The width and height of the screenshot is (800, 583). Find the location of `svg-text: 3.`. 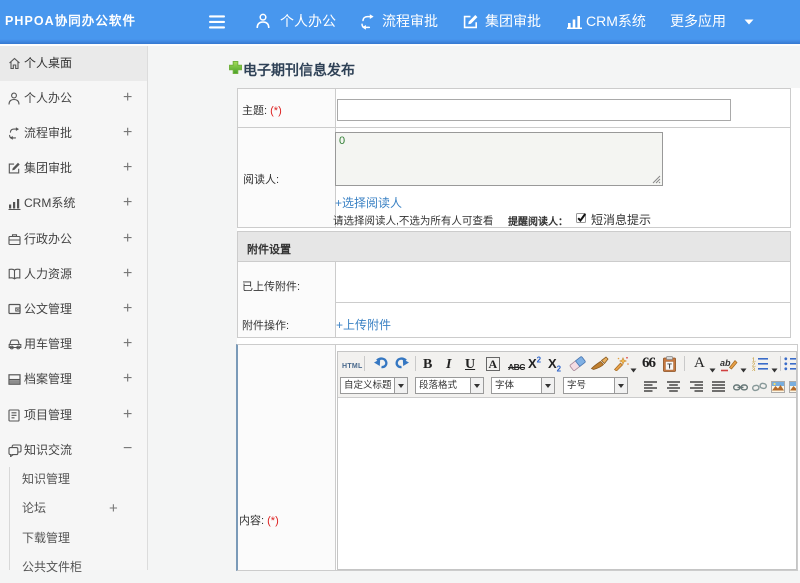

svg-text: 3. is located at coordinates (754, 370).